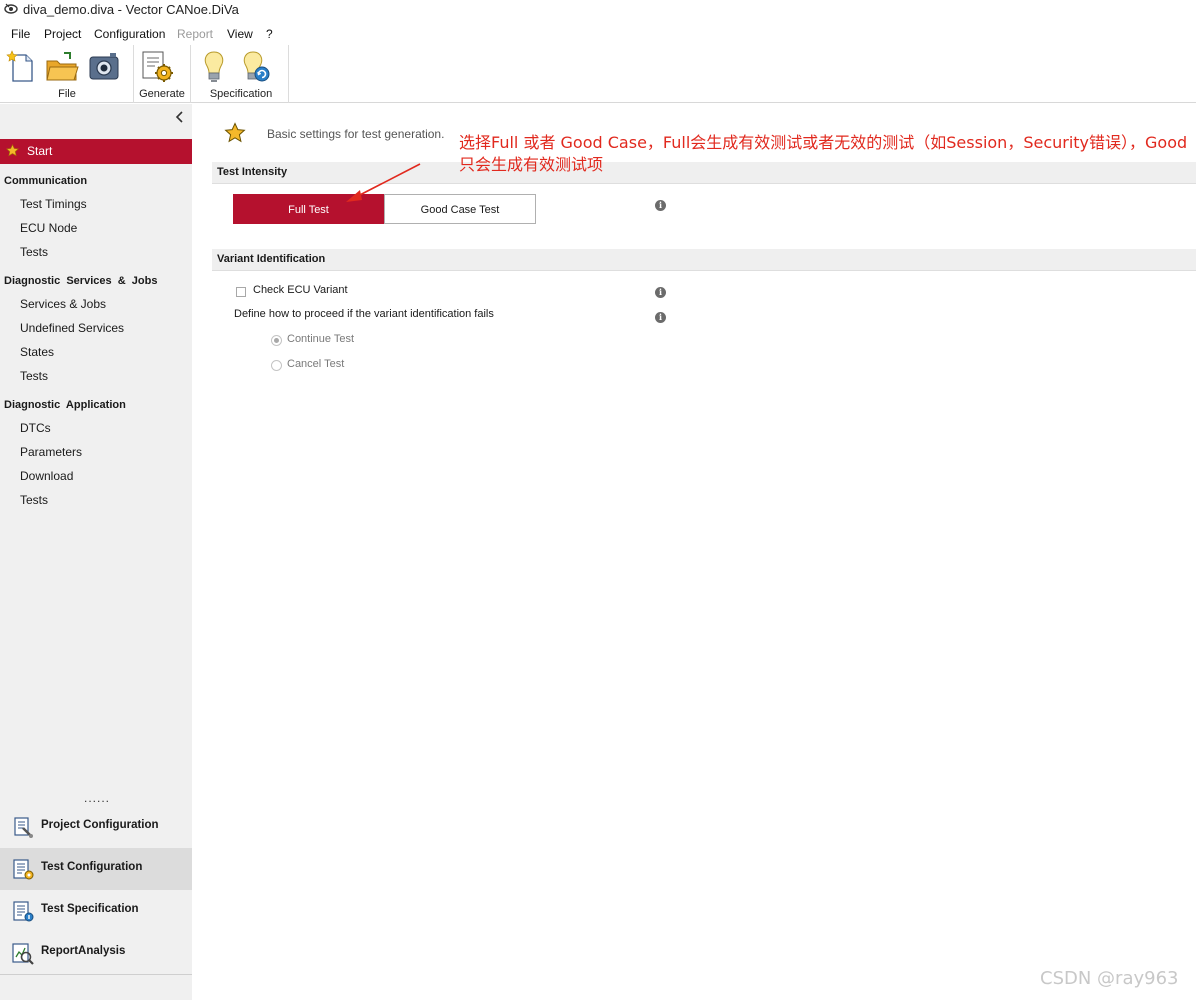 Image resolution: width=1196 pixels, height=1000 pixels. I want to click on nav-project-configuration: Project Configuration, so click(96, 827).